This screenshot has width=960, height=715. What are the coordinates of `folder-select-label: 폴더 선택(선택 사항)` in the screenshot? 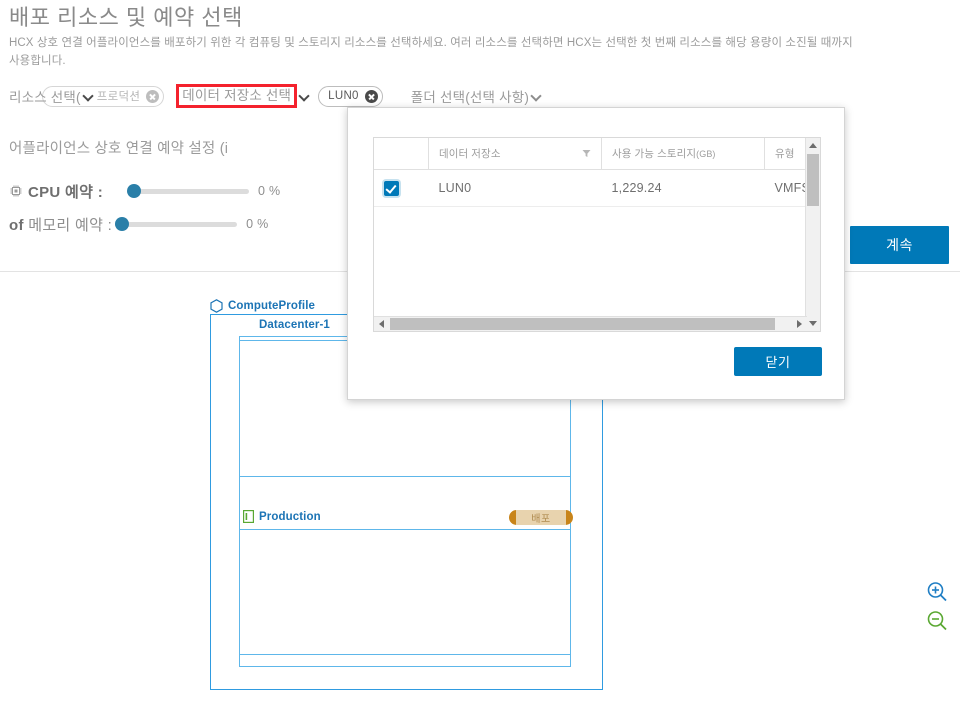 It's located at (470, 96).